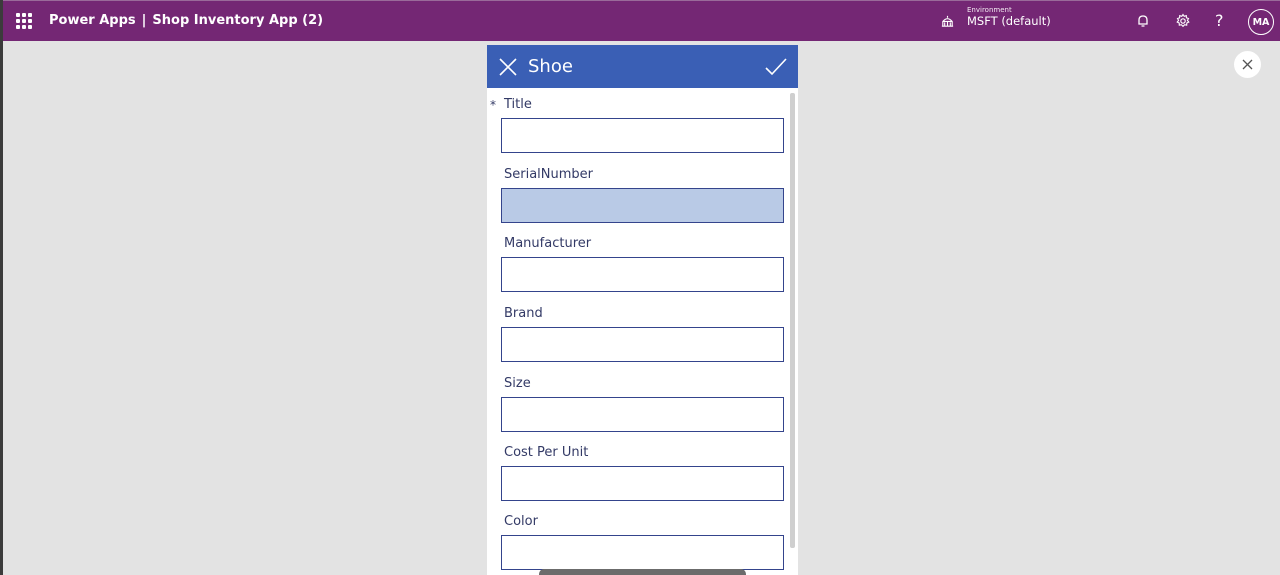 This screenshot has height=575, width=1280. Describe the element at coordinates (238, 20) in the screenshot. I see `app-name: Shop Inventory App (2)` at that location.